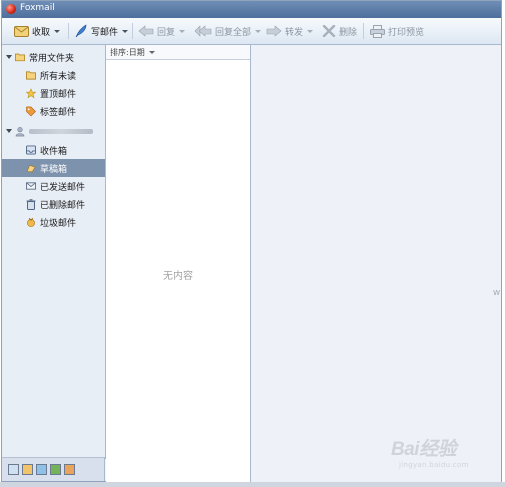  Describe the element at coordinates (294, 32) in the screenshot. I see `forward-label: 转发` at that location.